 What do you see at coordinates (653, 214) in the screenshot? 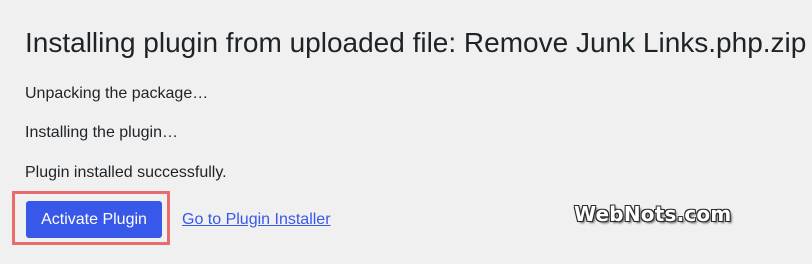
I see `webnots-watermark: WebNots.com` at bounding box center [653, 214].